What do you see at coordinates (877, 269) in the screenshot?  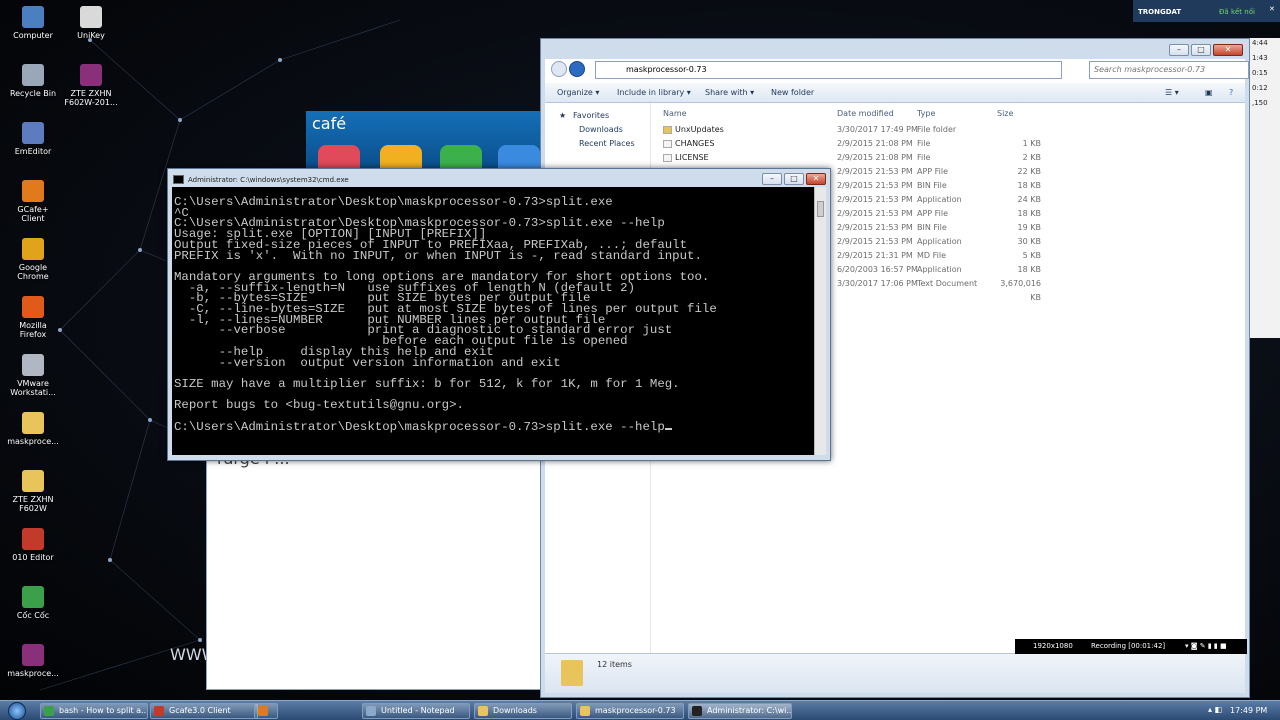 I see `file-date: 6/20/2003 16:57 PM` at bounding box center [877, 269].